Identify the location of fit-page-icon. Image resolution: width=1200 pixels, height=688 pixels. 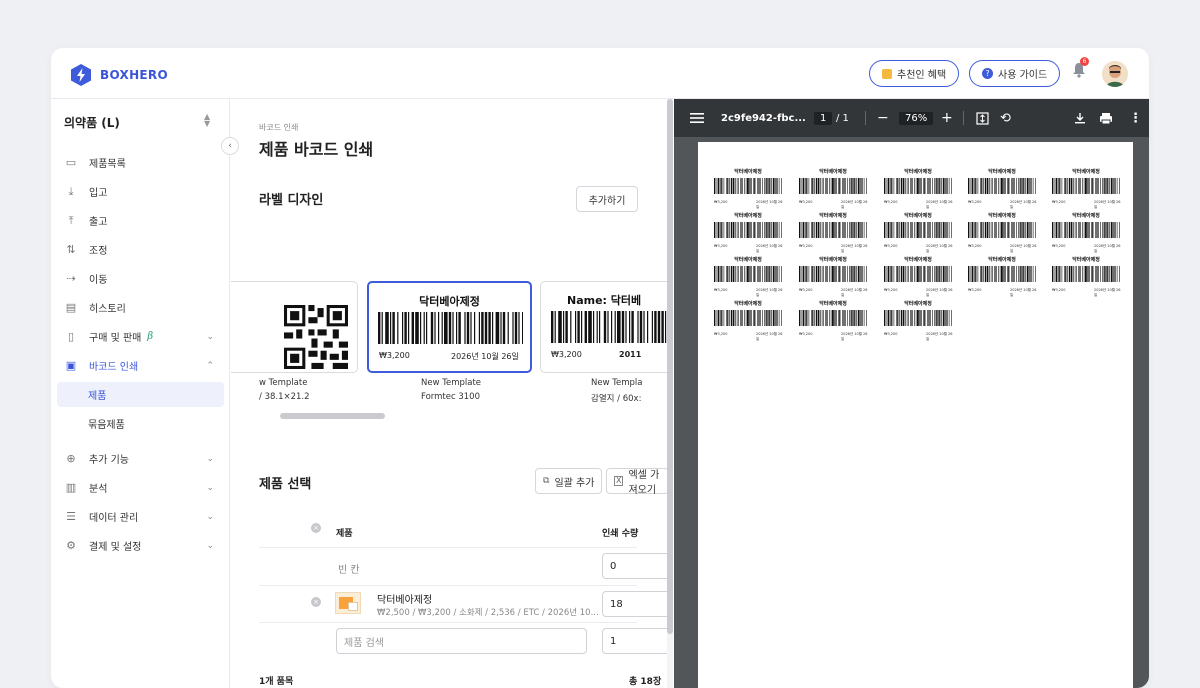
(982, 118).